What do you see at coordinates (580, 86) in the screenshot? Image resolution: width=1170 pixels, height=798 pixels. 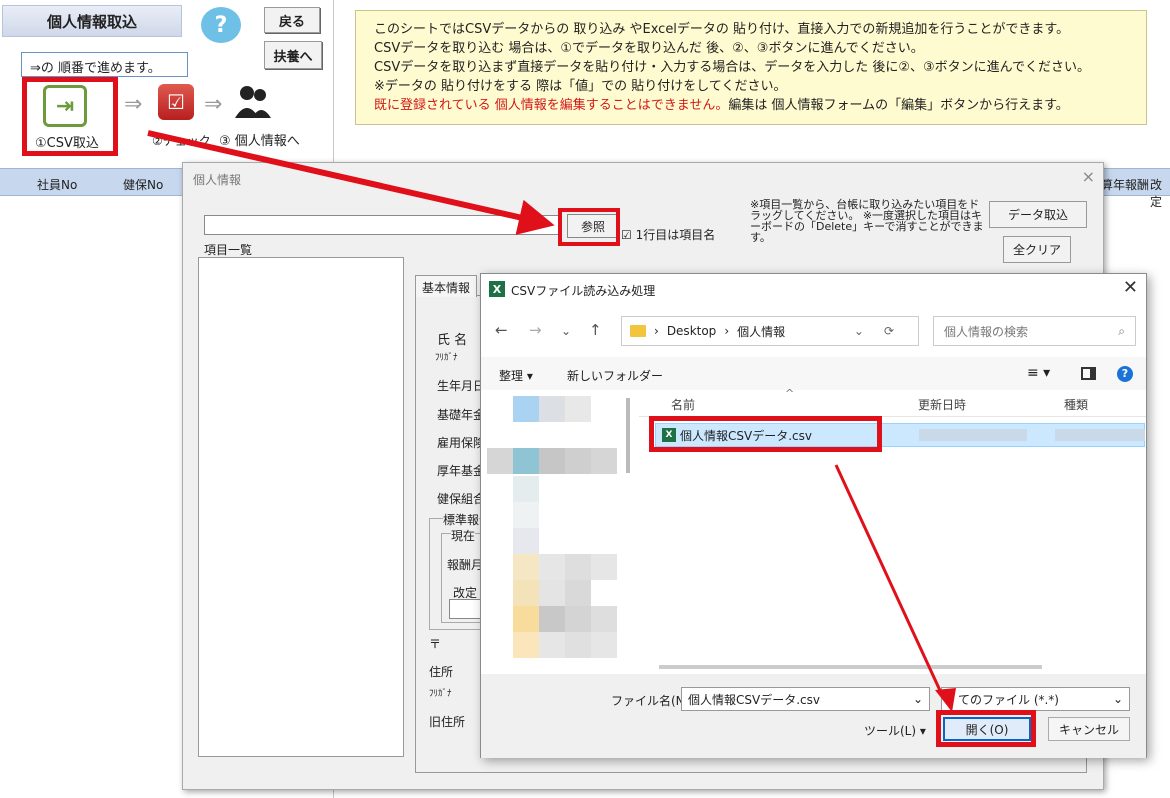 I see `info-line: ※データの 貼り付けをする 際は「値」での 貼り付けをしてください。` at bounding box center [580, 86].